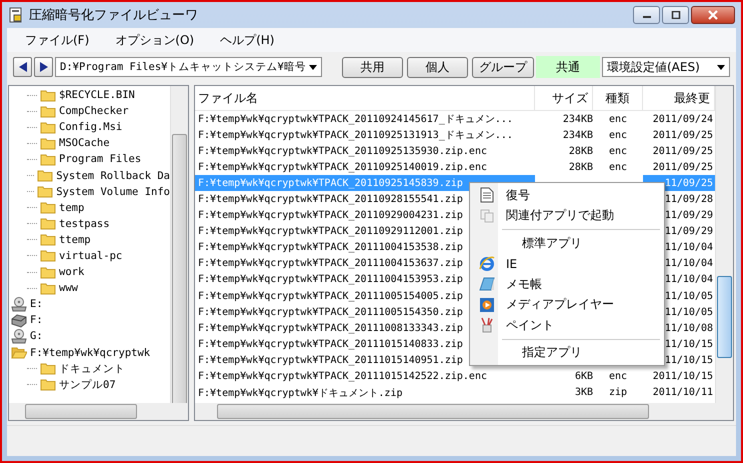 This screenshot has height=463, width=743. I want to click on date-cell: 11/10/08, so click(688, 328).